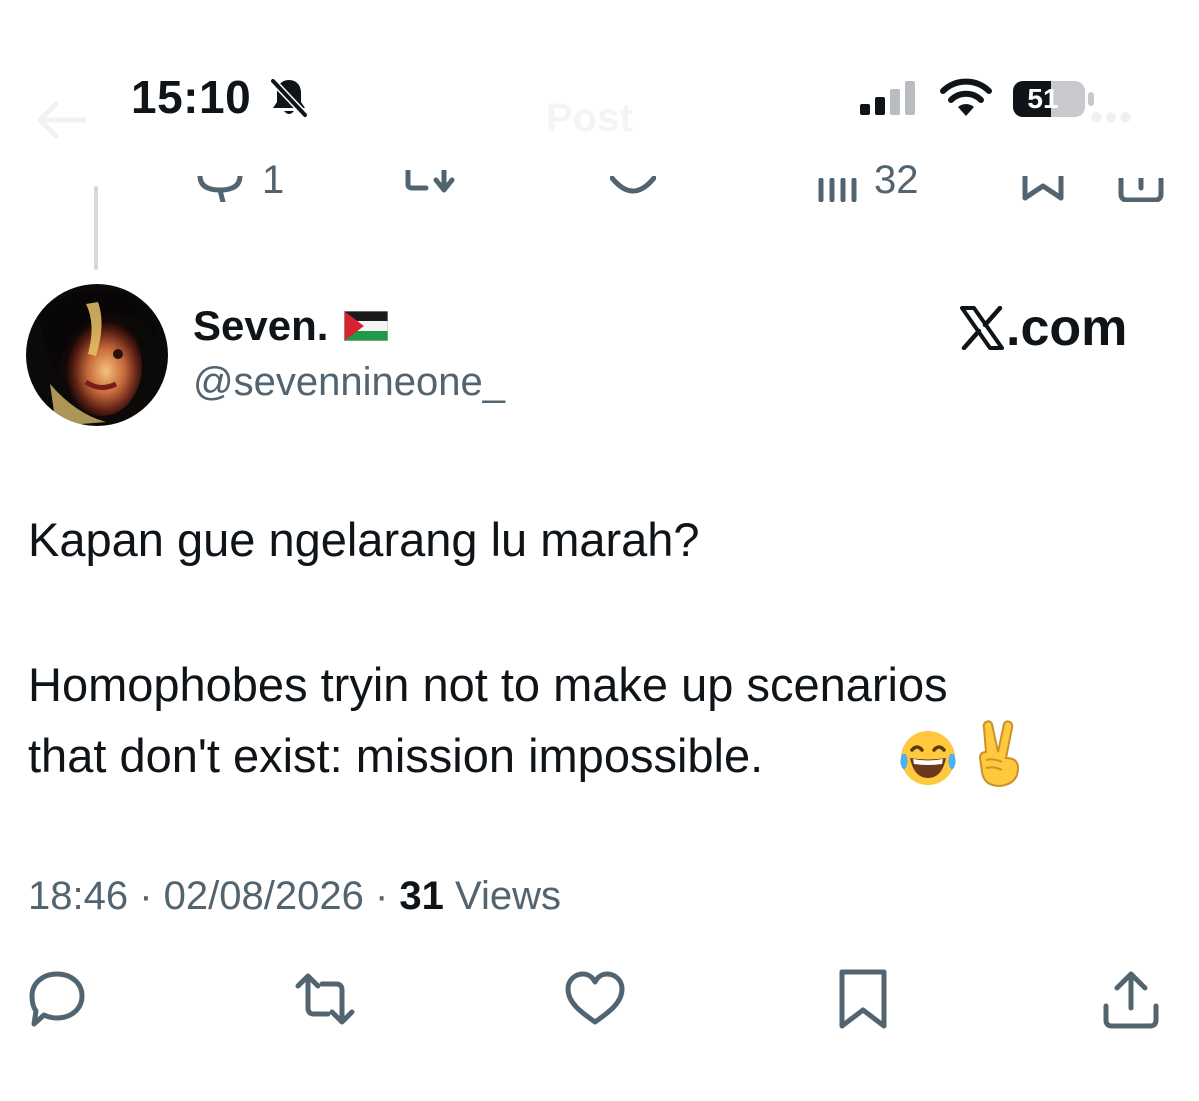 The height and width of the screenshot is (1101, 1199). What do you see at coordinates (1112, 117) in the screenshot?
I see `more-icon: •••` at bounding box center [1112, 117].